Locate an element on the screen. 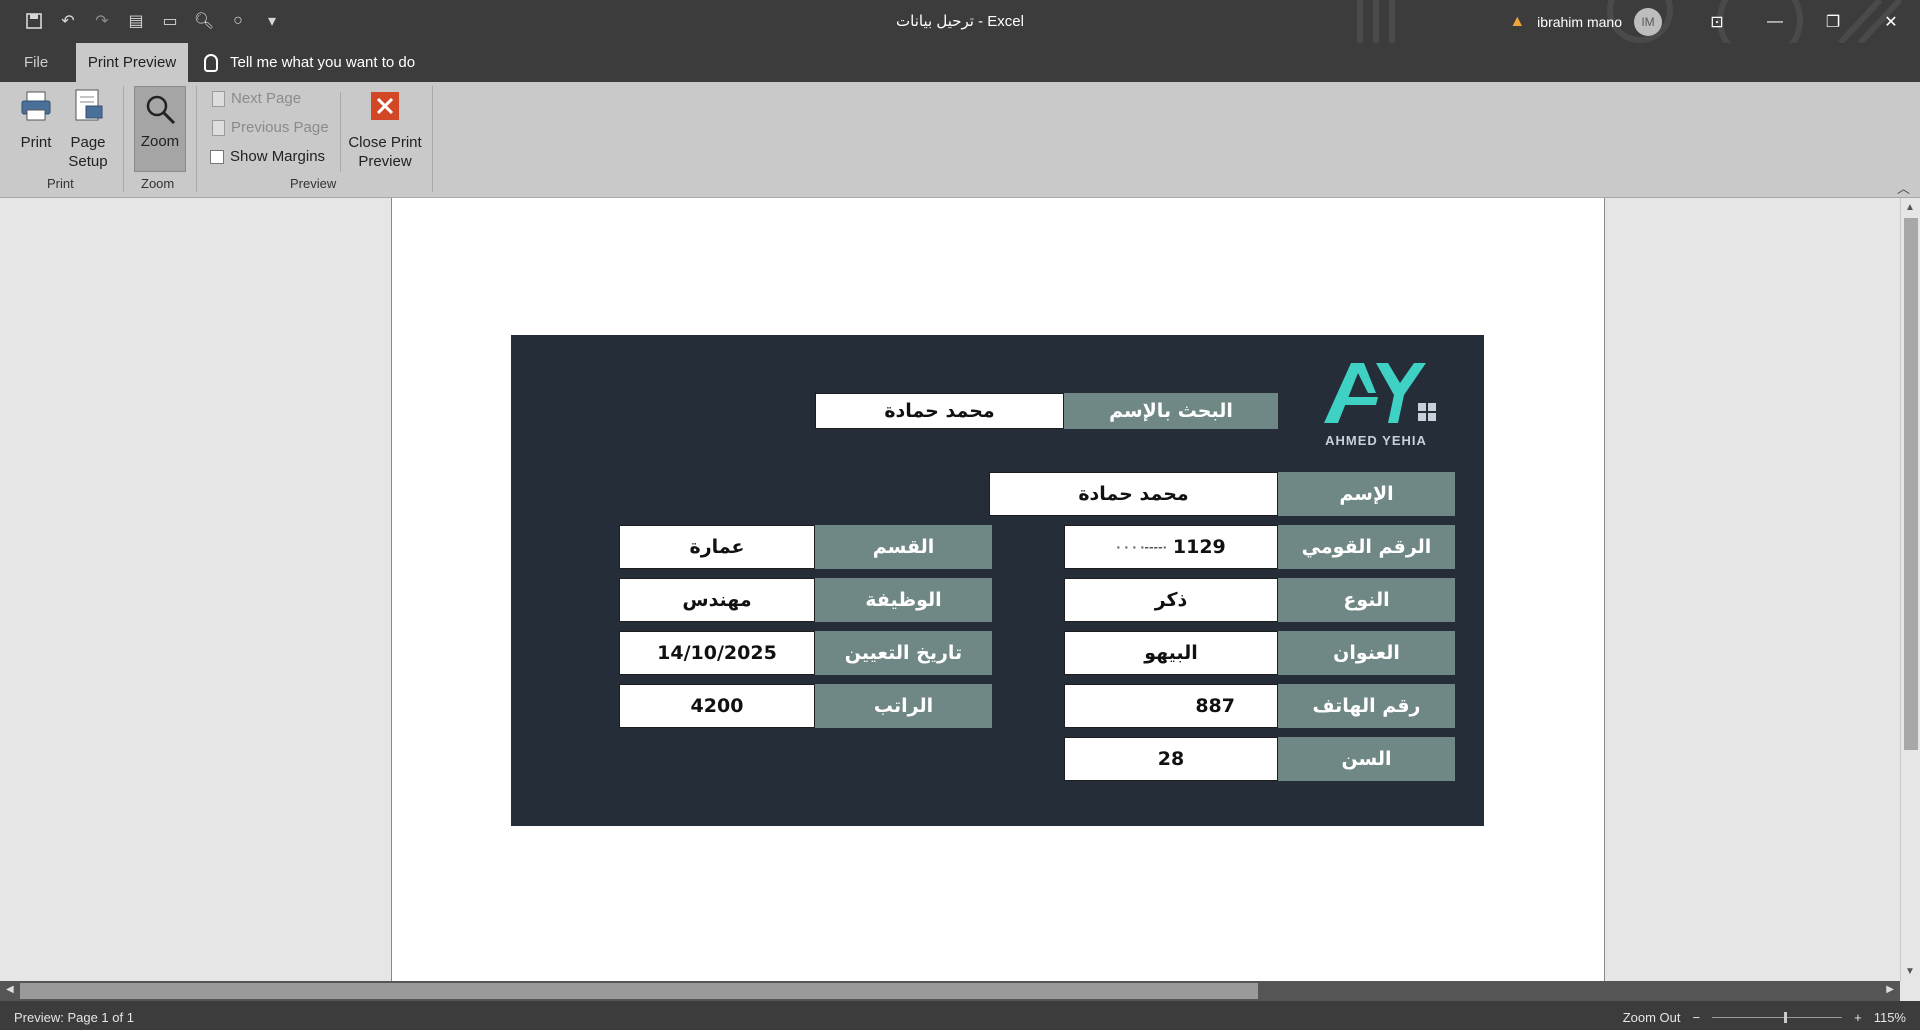 The image size is (1920, 1030). vertical-scrollbar: ▲ ▼ is located at coordinates (1910, 589).